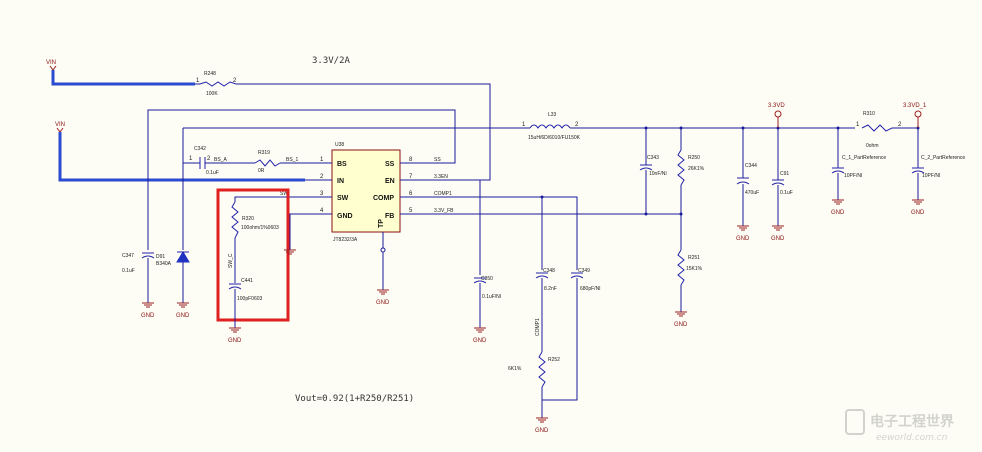  What do you see at coordinates (198, 81) in the screenshot?
I see `r248-pin1: 1` at bounding box center [198, 81].